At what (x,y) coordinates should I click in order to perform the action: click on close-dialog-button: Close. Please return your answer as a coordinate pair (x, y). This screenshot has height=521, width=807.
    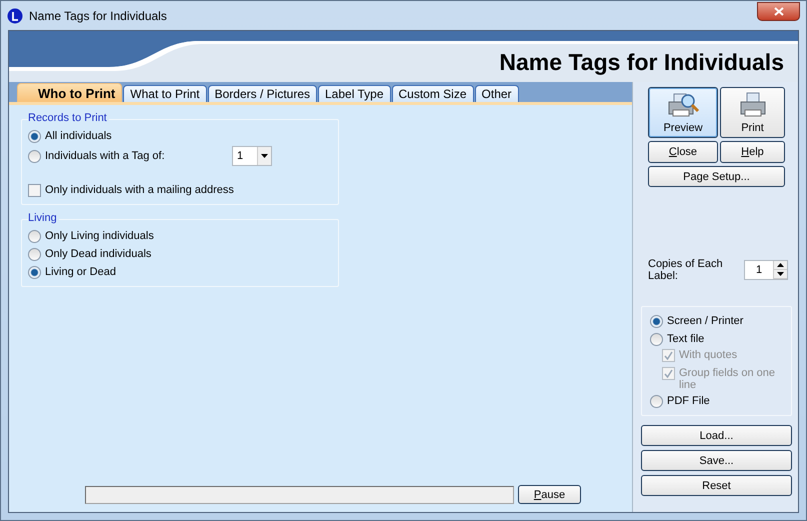
    Looking at the image, I should click on (683, 152).